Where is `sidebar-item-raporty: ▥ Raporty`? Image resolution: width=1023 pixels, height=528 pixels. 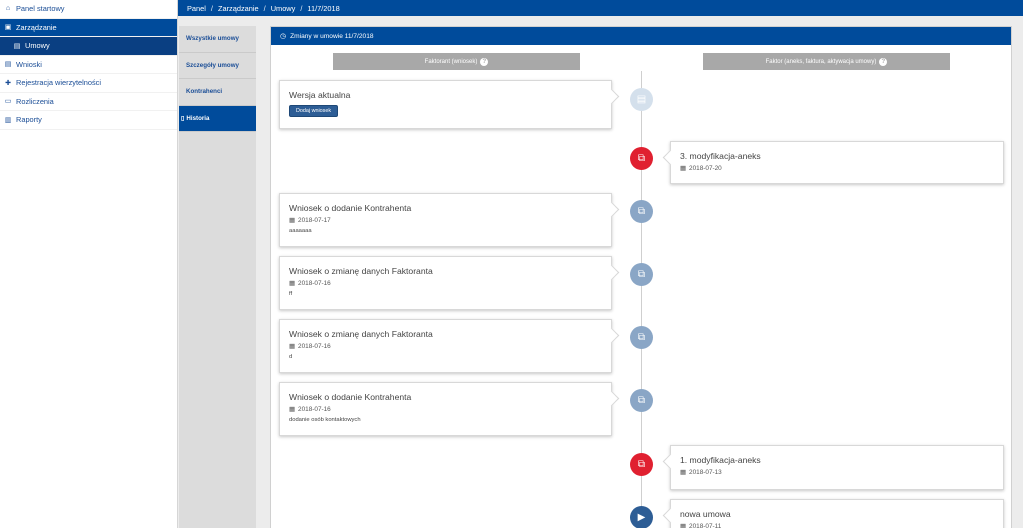
sidebar-item-raporty: ▥ Raporty is located at coordinates (88, 120).